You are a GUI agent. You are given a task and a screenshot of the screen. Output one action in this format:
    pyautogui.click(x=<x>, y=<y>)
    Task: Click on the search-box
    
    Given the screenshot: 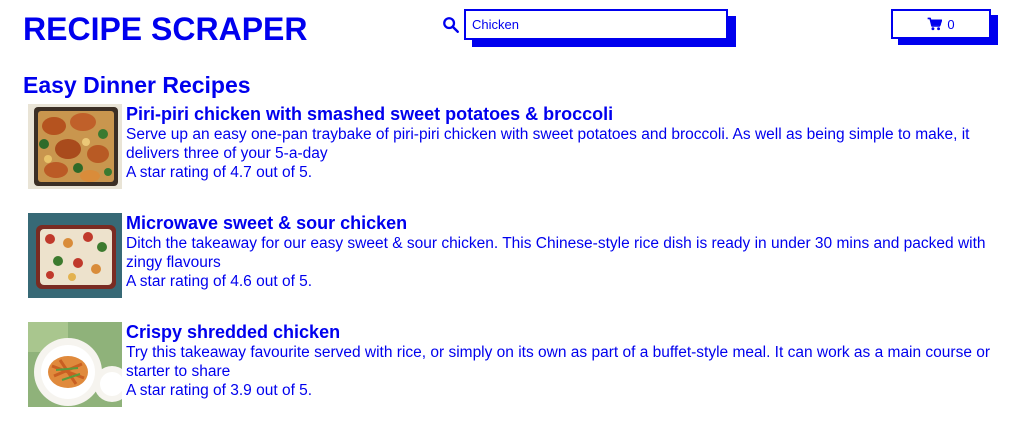 What is the action you would take?
    pyautogui.click(x=600, y=28)
    